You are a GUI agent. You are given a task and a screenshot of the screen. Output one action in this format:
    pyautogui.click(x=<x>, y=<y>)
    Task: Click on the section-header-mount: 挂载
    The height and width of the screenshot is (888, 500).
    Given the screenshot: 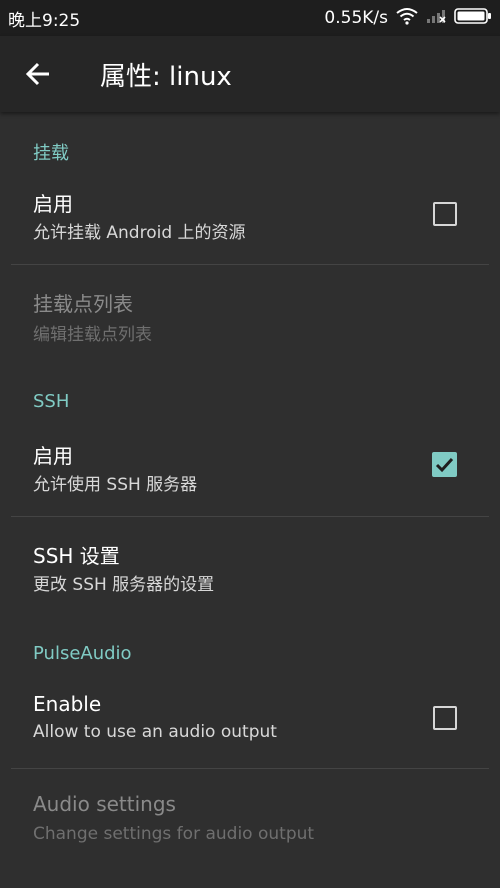 What is the action you would take?
    pyautogui.click(x=51, y=153)
    